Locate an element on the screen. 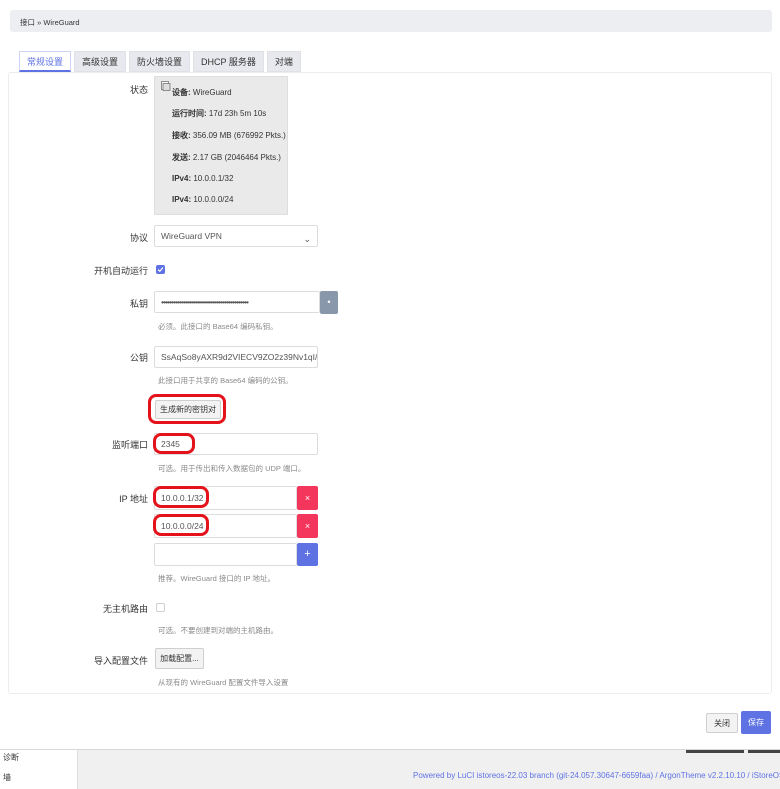 The height and width of the screenshot is (789, 780). generate-keypair-button: 生成新的密钥对 is located at coordinates (188, 409).